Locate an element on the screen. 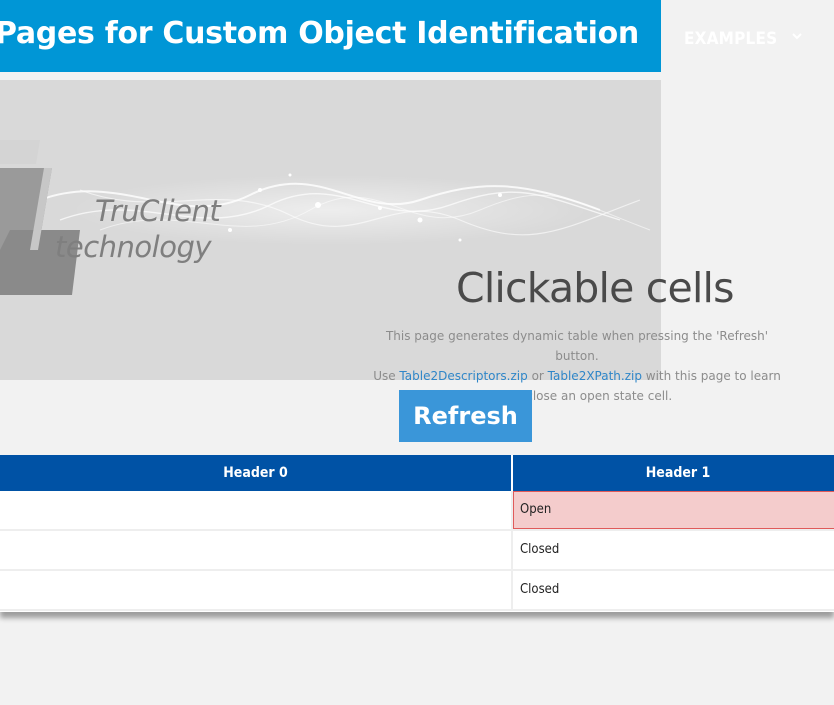 This screenshot has height=705, width=834. table-cell-open: Open is located at coordinates (673, 510).